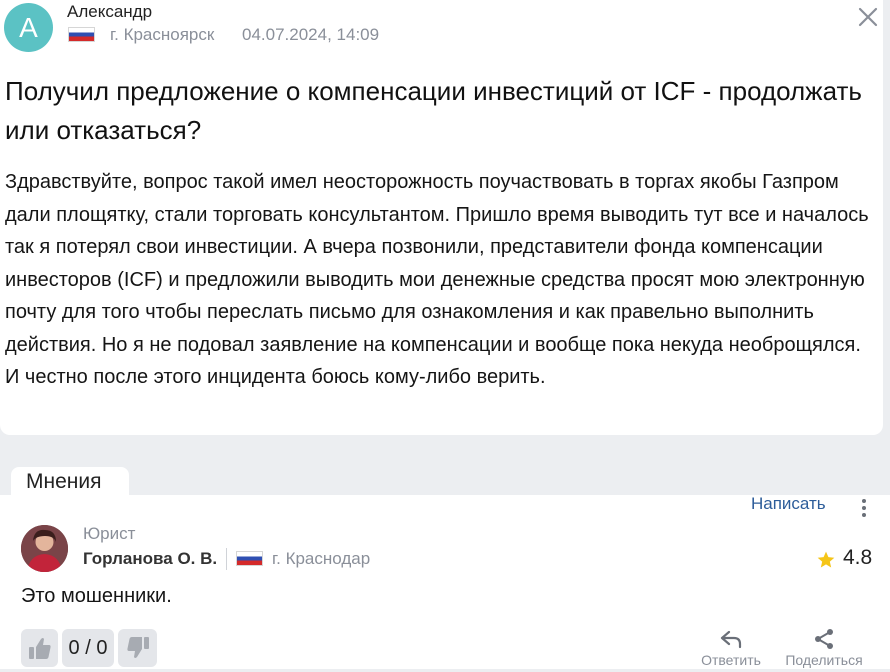 The image size is (890, 672). I want to click on reply-button: Ответить, so click(731, 648).